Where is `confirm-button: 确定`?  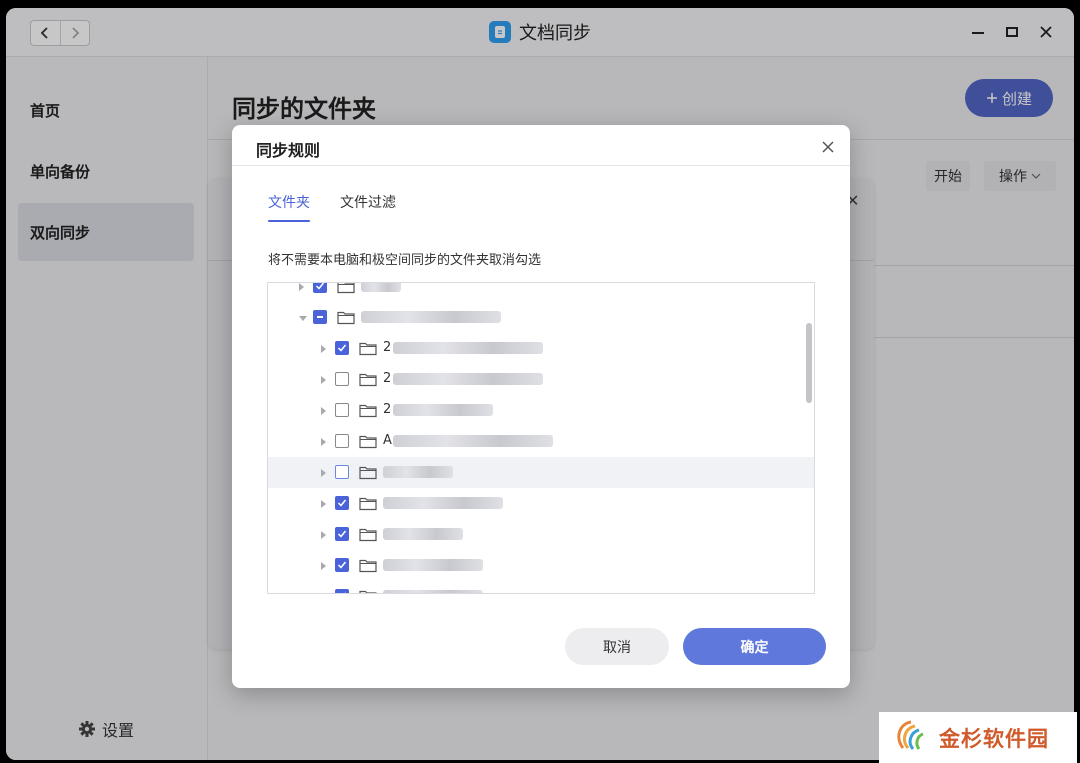
confirm-button: 确定 is located at coordinates (754, 646).